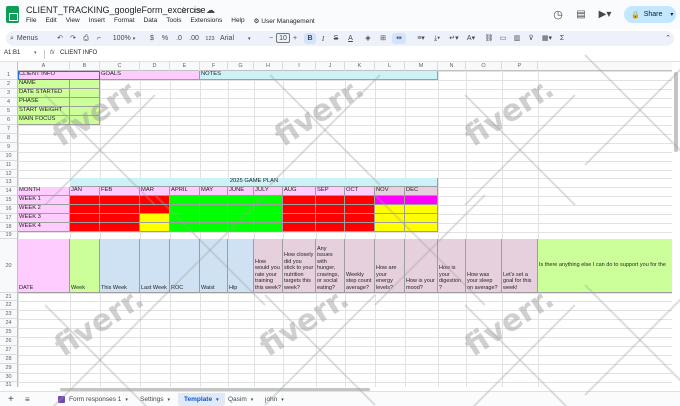 This screenshot has width=680, height=406. Describe the element at coordinates (531, 38) in the screenshot. I see `filter-icon: ⊽` at that location.